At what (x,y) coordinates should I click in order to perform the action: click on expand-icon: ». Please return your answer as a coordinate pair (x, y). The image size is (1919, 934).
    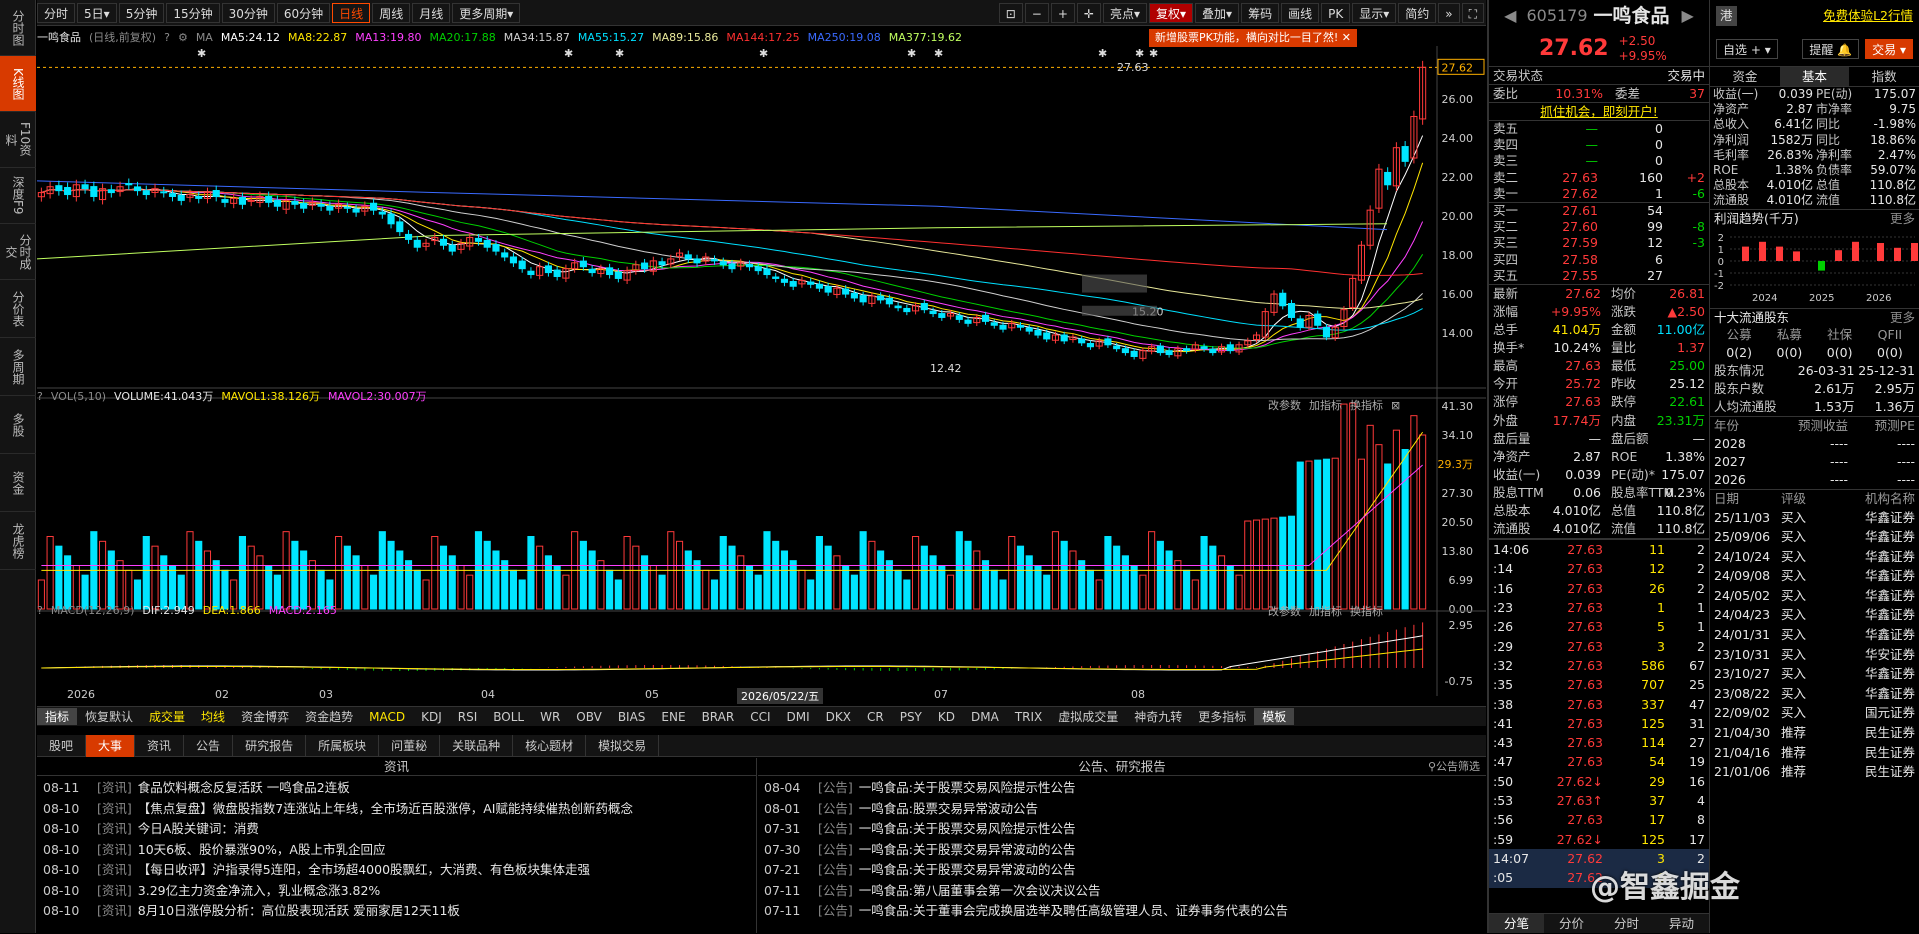
    Looking at the image, I should click on (1449, 12).